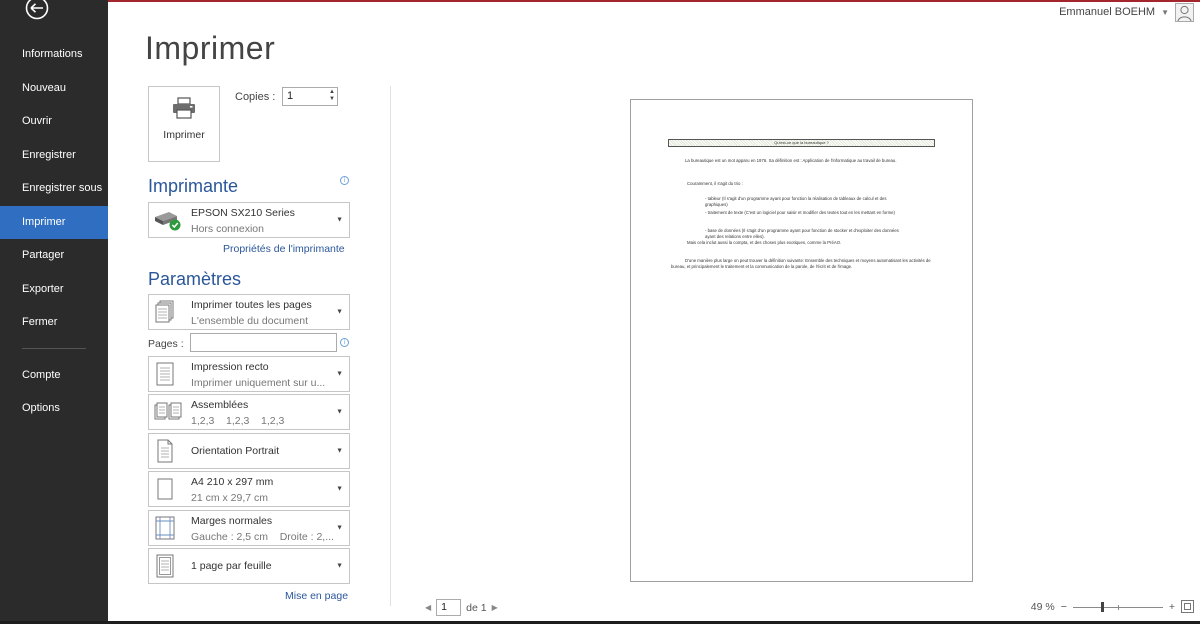  I want to click on zoom-slider, so click(1117, 607).